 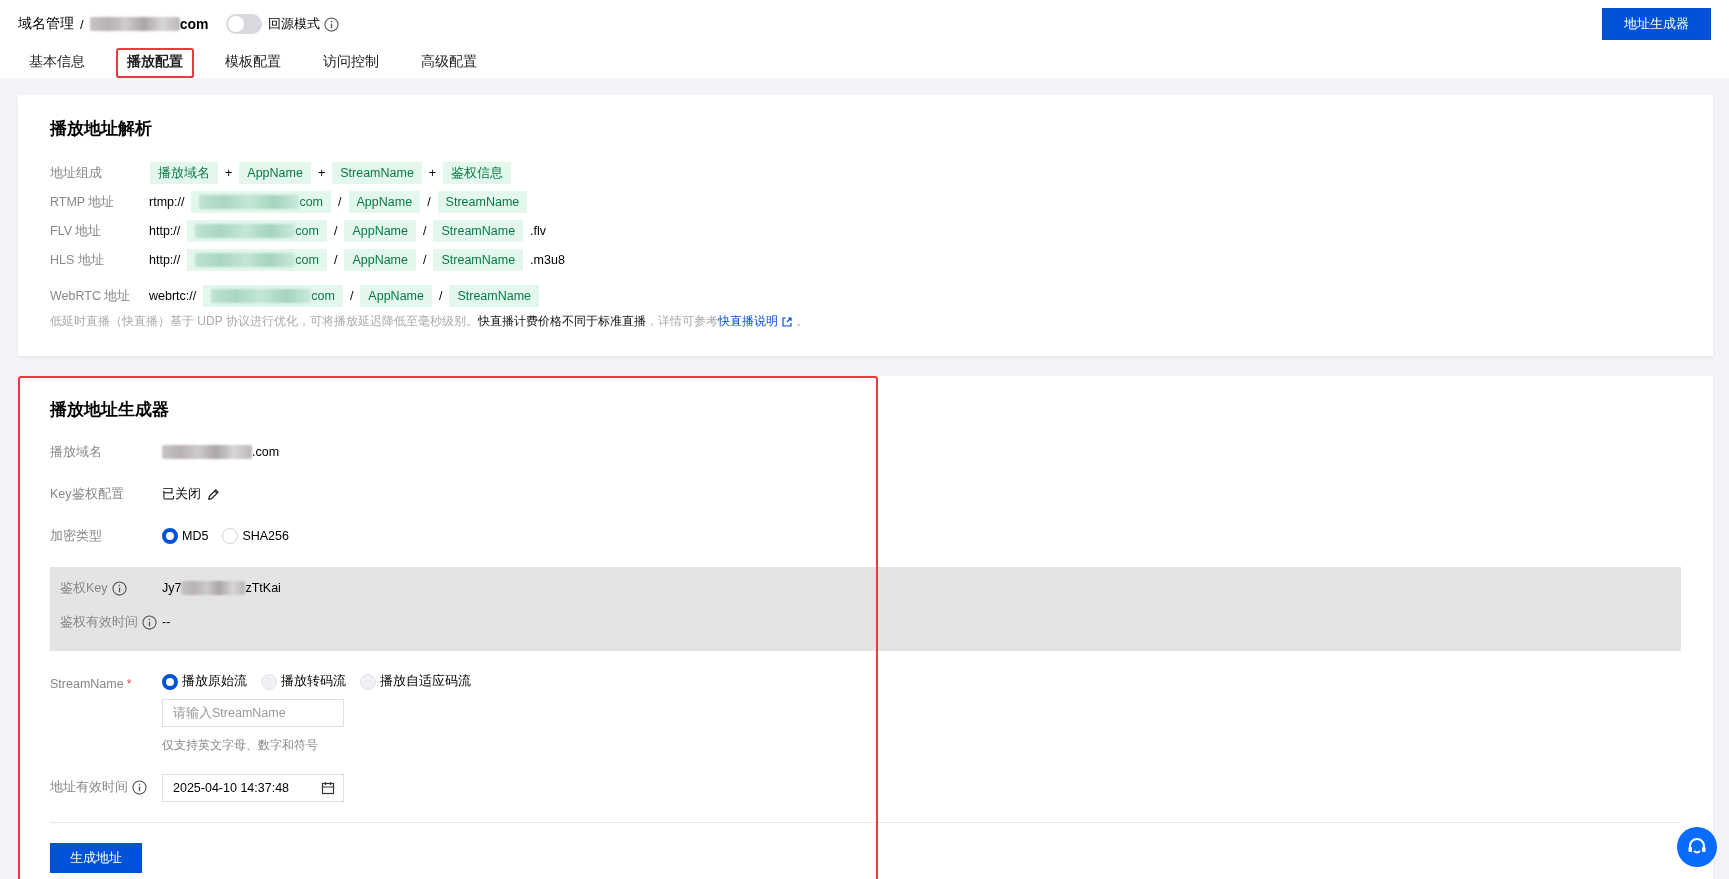 I want to click on field-label: 鉴权Key, so click(x=84, y=588).